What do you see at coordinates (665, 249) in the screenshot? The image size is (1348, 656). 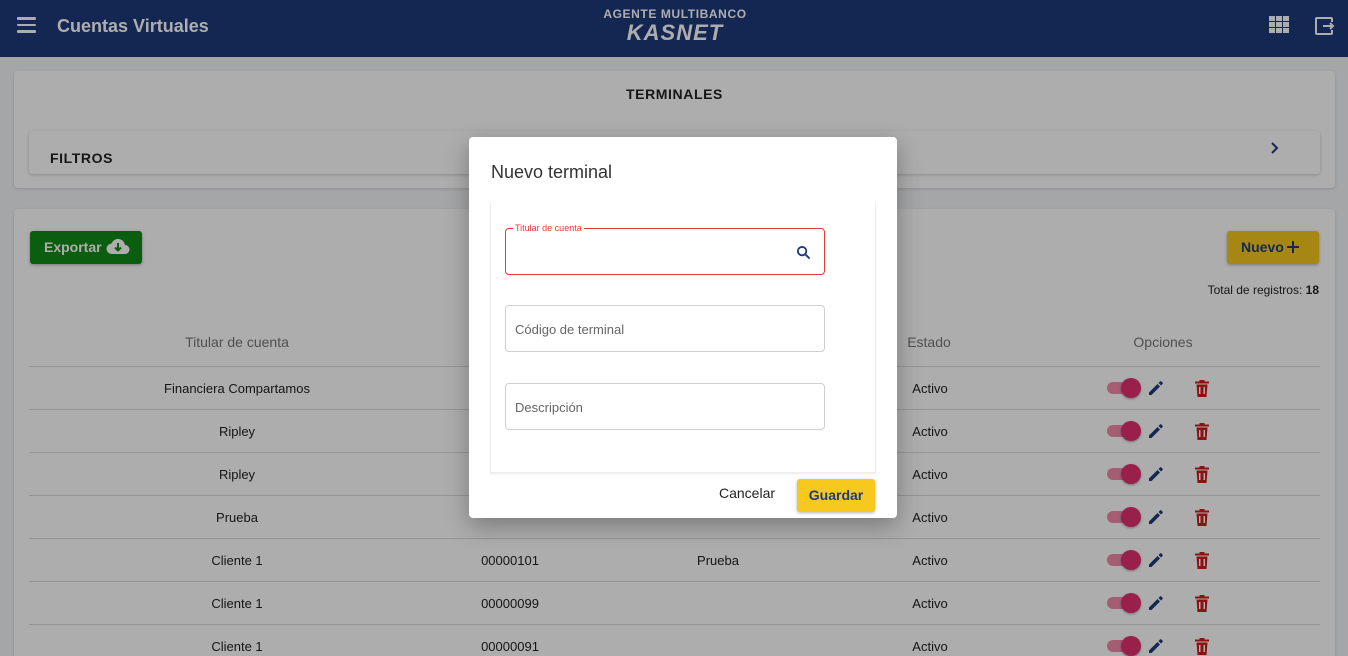 I see `account-holder-field: Titular de cuenta` at bounding box center [665, 249].